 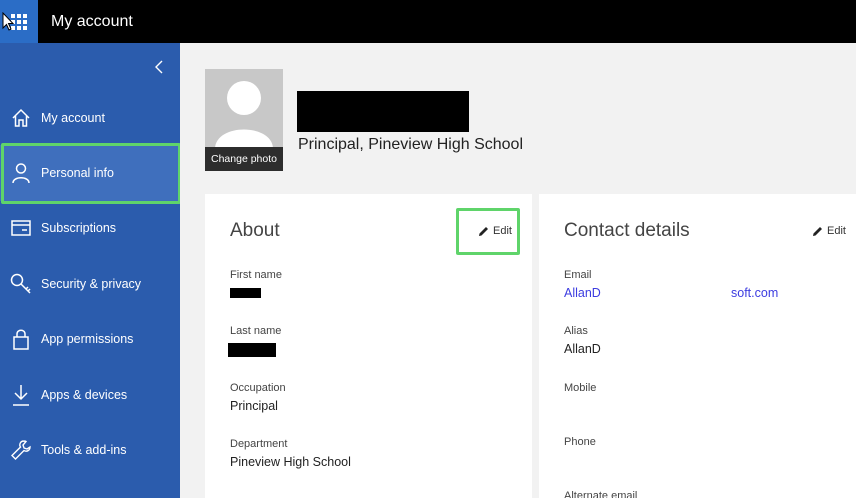 What do you see at coordinates (428, 21) in the screenshot?
I see `top-bar: My account` at bounding box center [428, 21].